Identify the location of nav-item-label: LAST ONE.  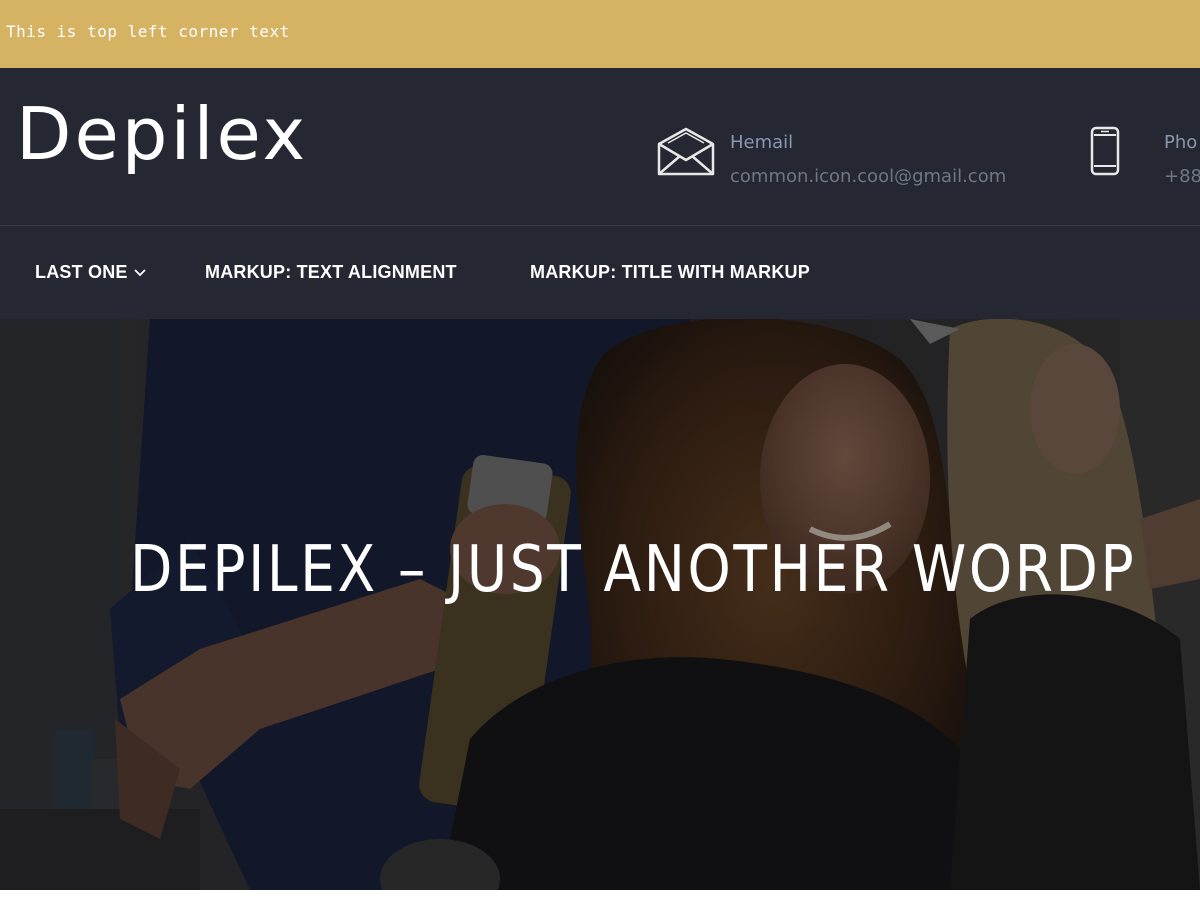
(81, 272).